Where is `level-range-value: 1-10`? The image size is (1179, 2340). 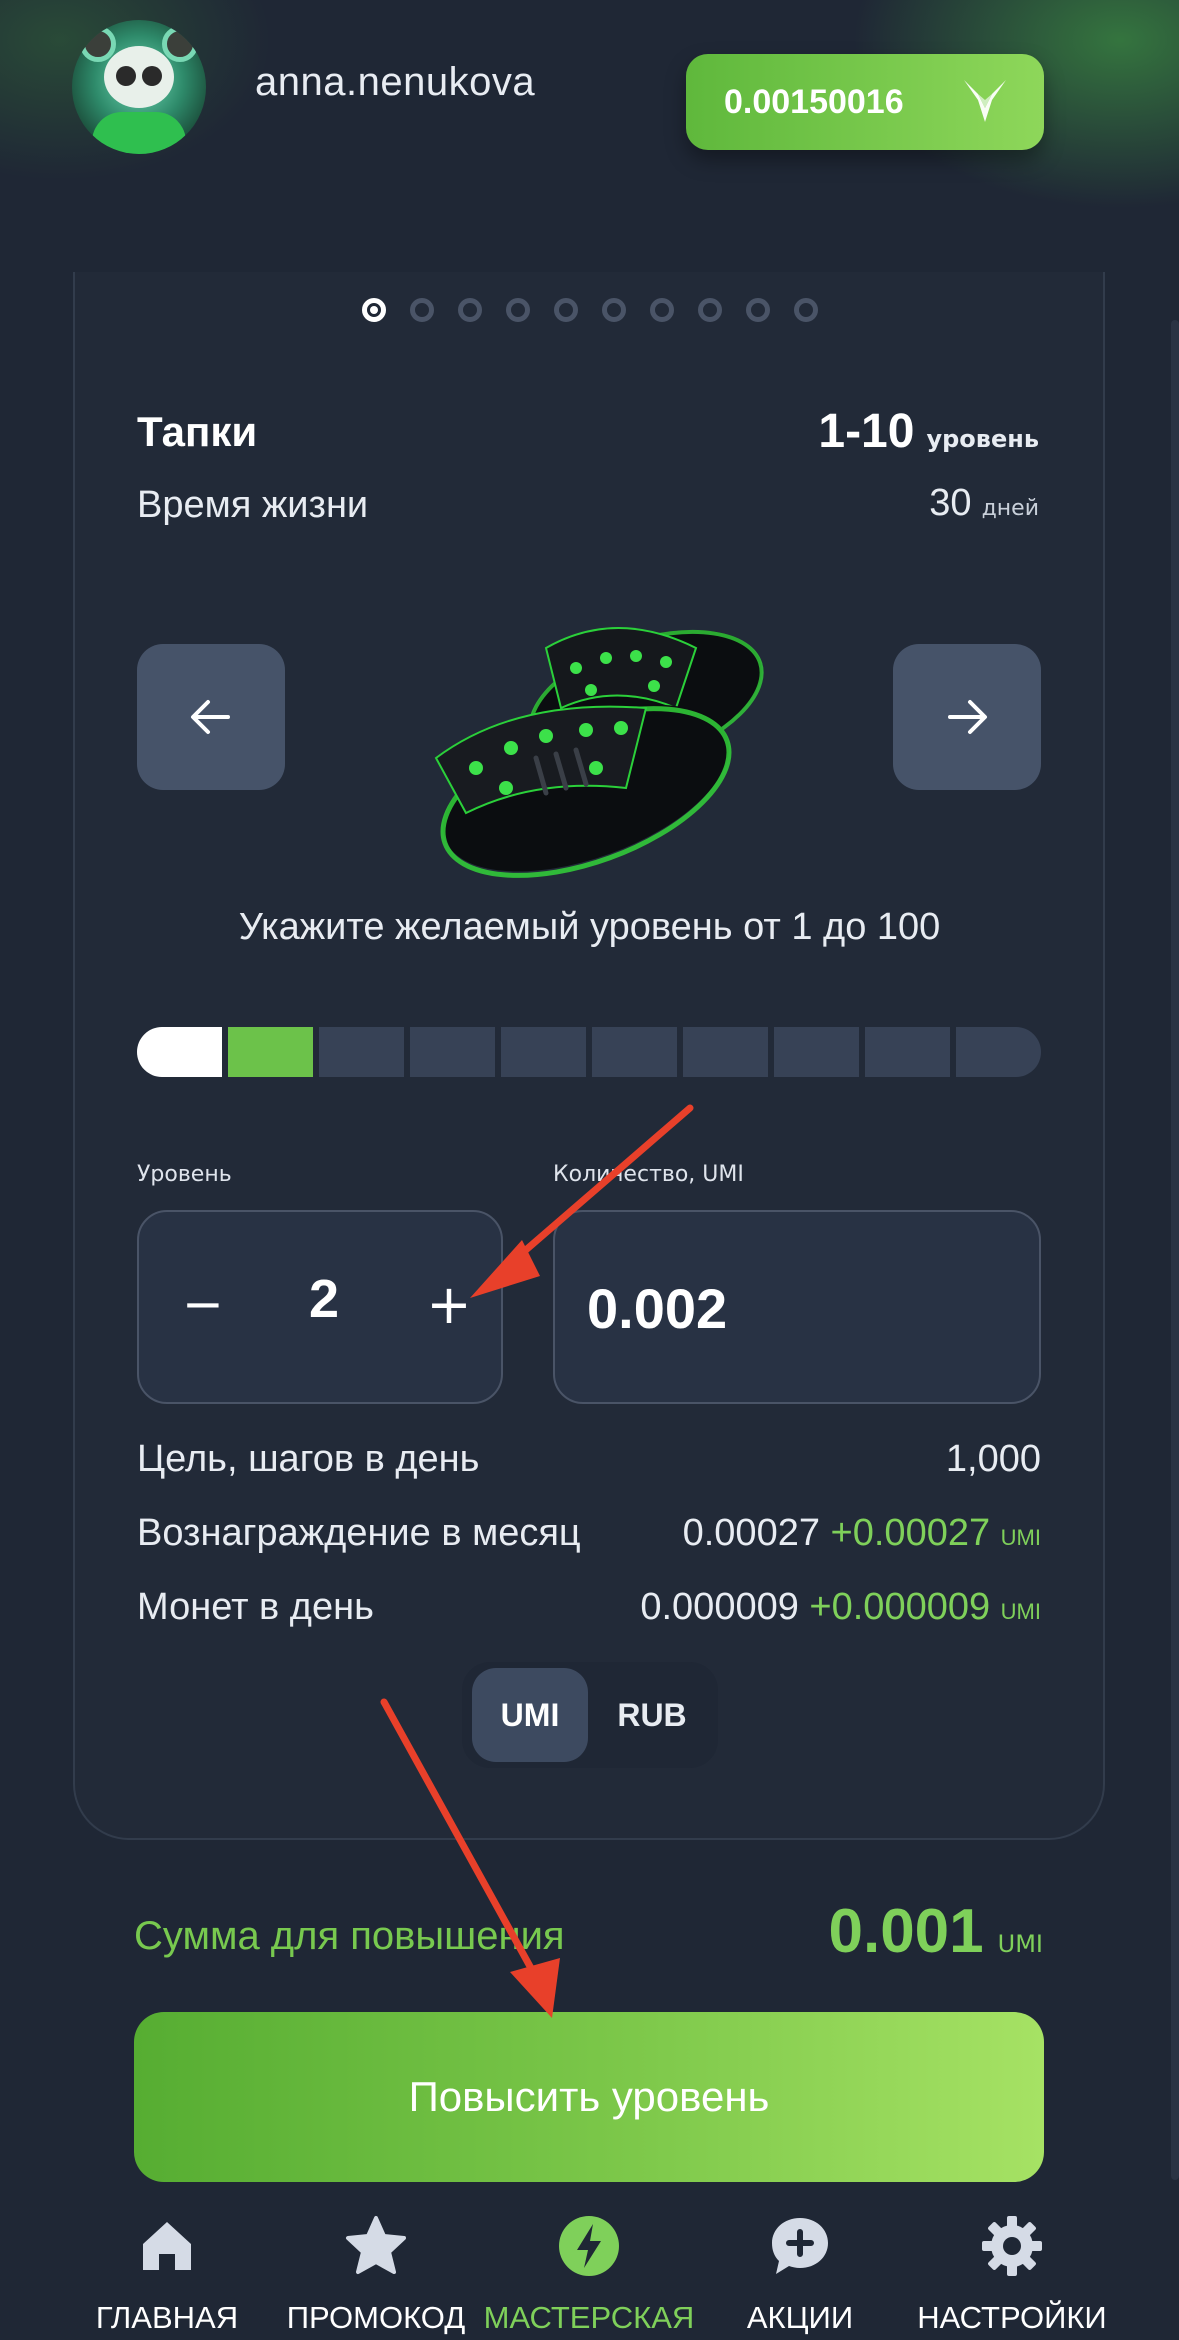 level-range-value: 1-10 is located at coordinates (866, 431).